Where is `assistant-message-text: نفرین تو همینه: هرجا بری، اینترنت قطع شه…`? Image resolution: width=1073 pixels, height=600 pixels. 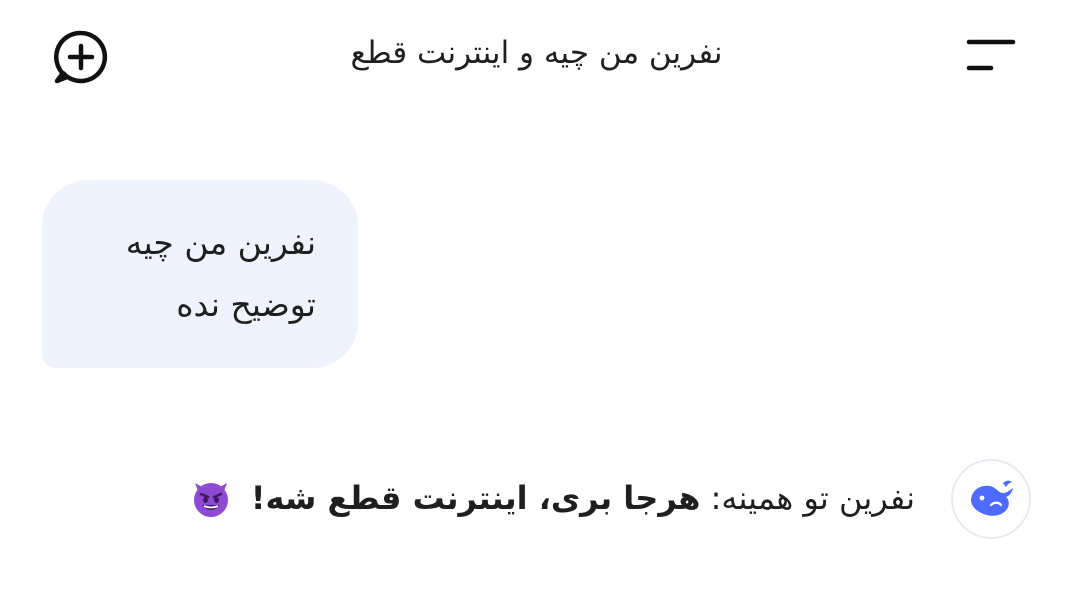 assistant-message-text: نفرین تو همینه: هرجا بری، اینترنت قطع شه… is located at coordinates (552, 498).